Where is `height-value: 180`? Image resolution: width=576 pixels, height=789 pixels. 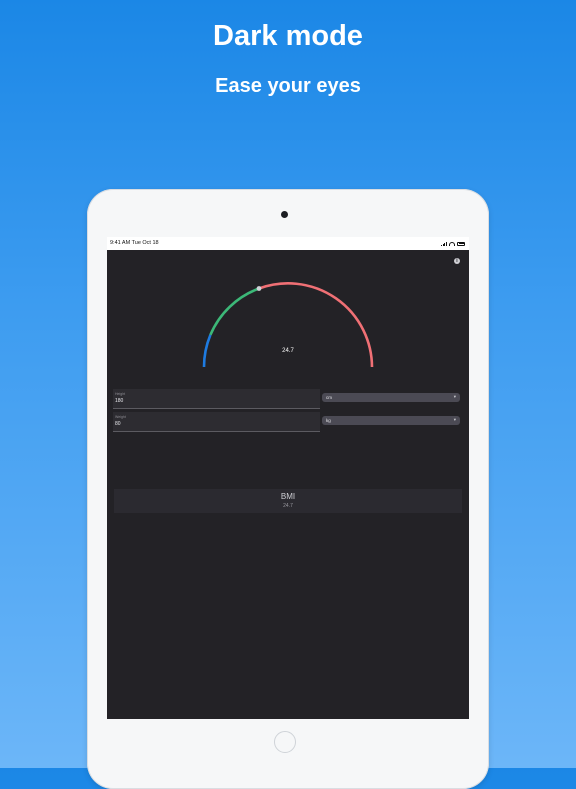 height-value: 180 is located at coordinates (119, 401).